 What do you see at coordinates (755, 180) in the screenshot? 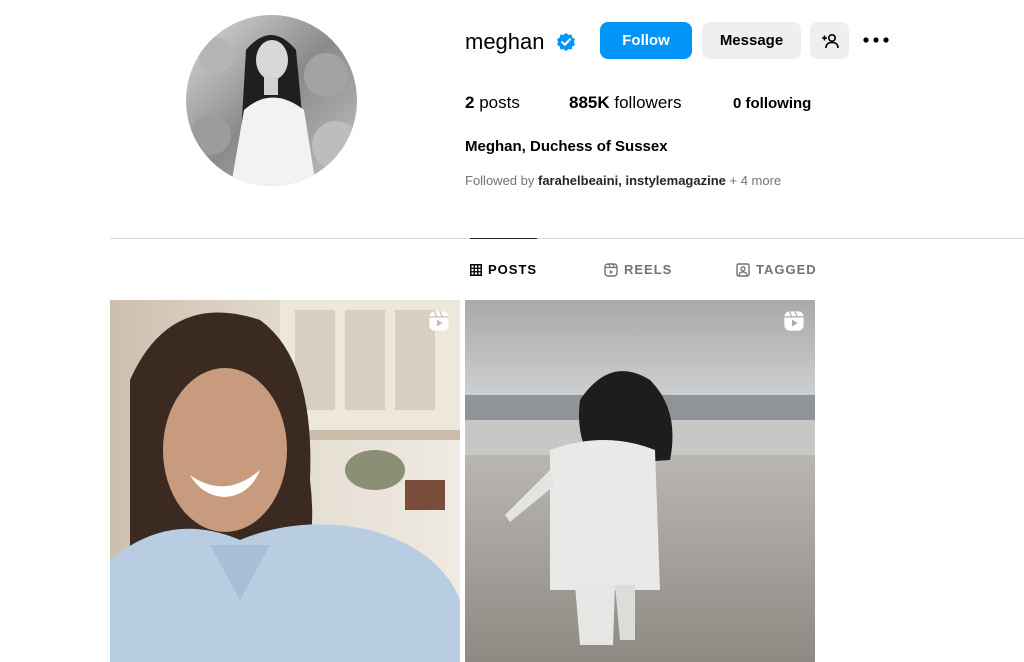
I see `followed-by-more: + 4 more` at bounding box center [755, 180].